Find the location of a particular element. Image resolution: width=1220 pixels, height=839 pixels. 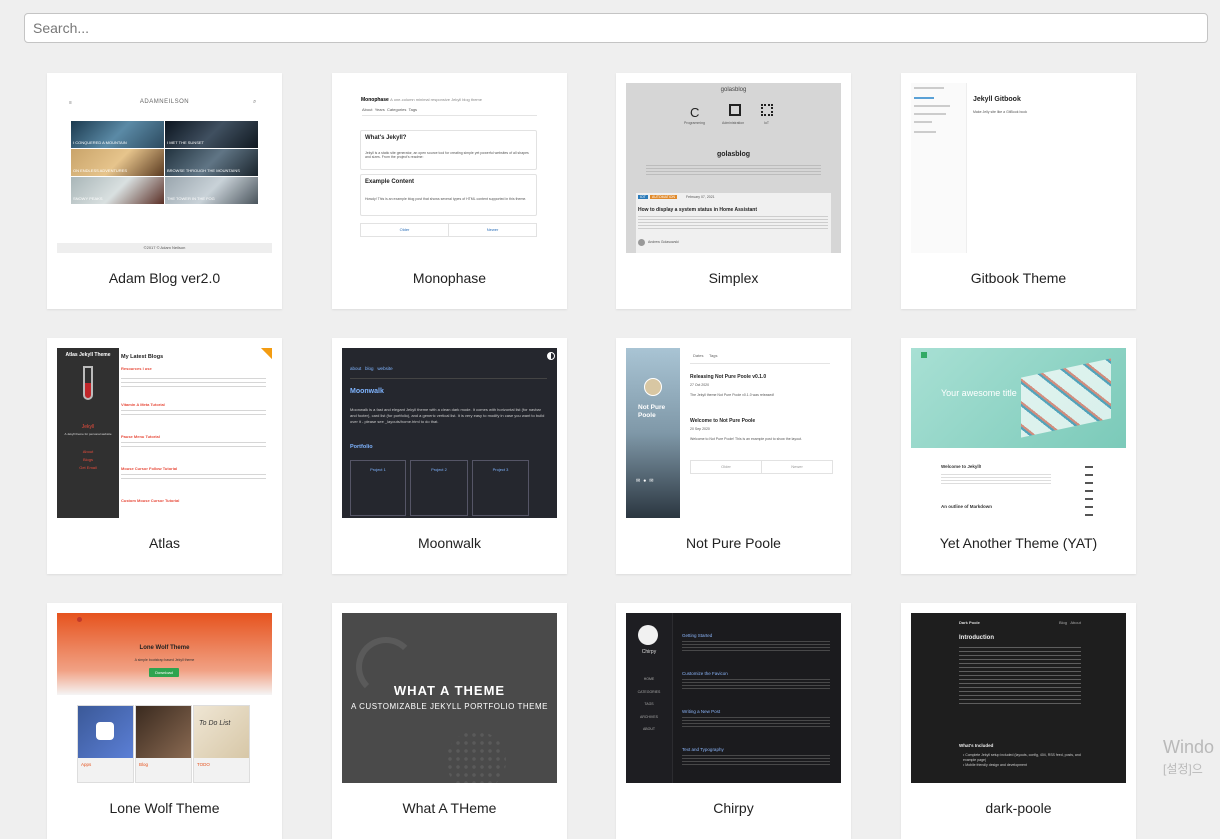

sidebar-nav: HOME CATEGORIES TAGS ARCHIVES ABOUT is located at coordinates (649, 704).